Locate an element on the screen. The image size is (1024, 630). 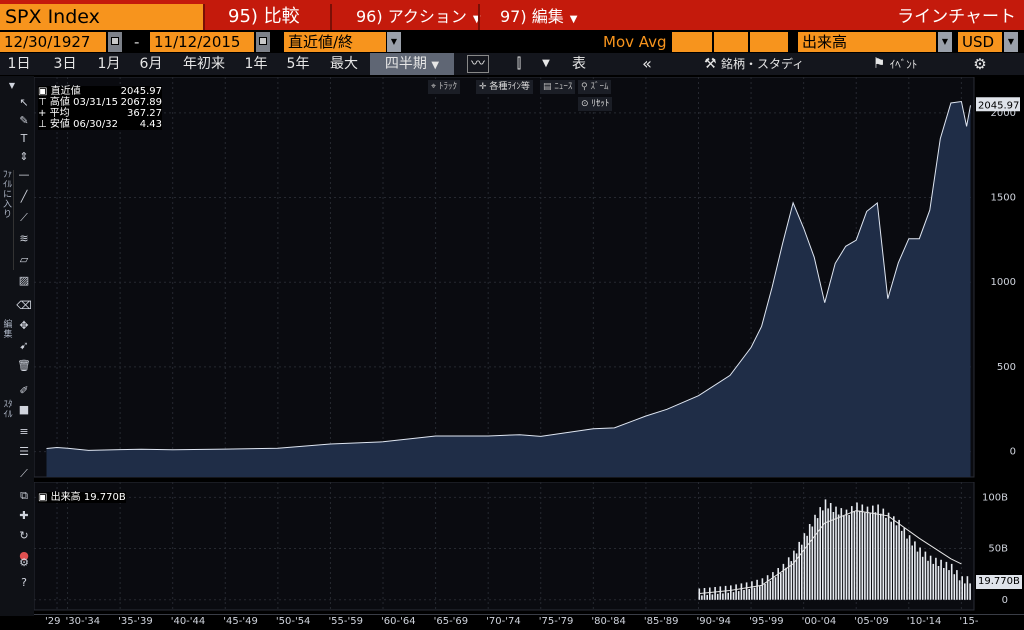
channel-tool: ⟋ is located at coordinates (24, 218).